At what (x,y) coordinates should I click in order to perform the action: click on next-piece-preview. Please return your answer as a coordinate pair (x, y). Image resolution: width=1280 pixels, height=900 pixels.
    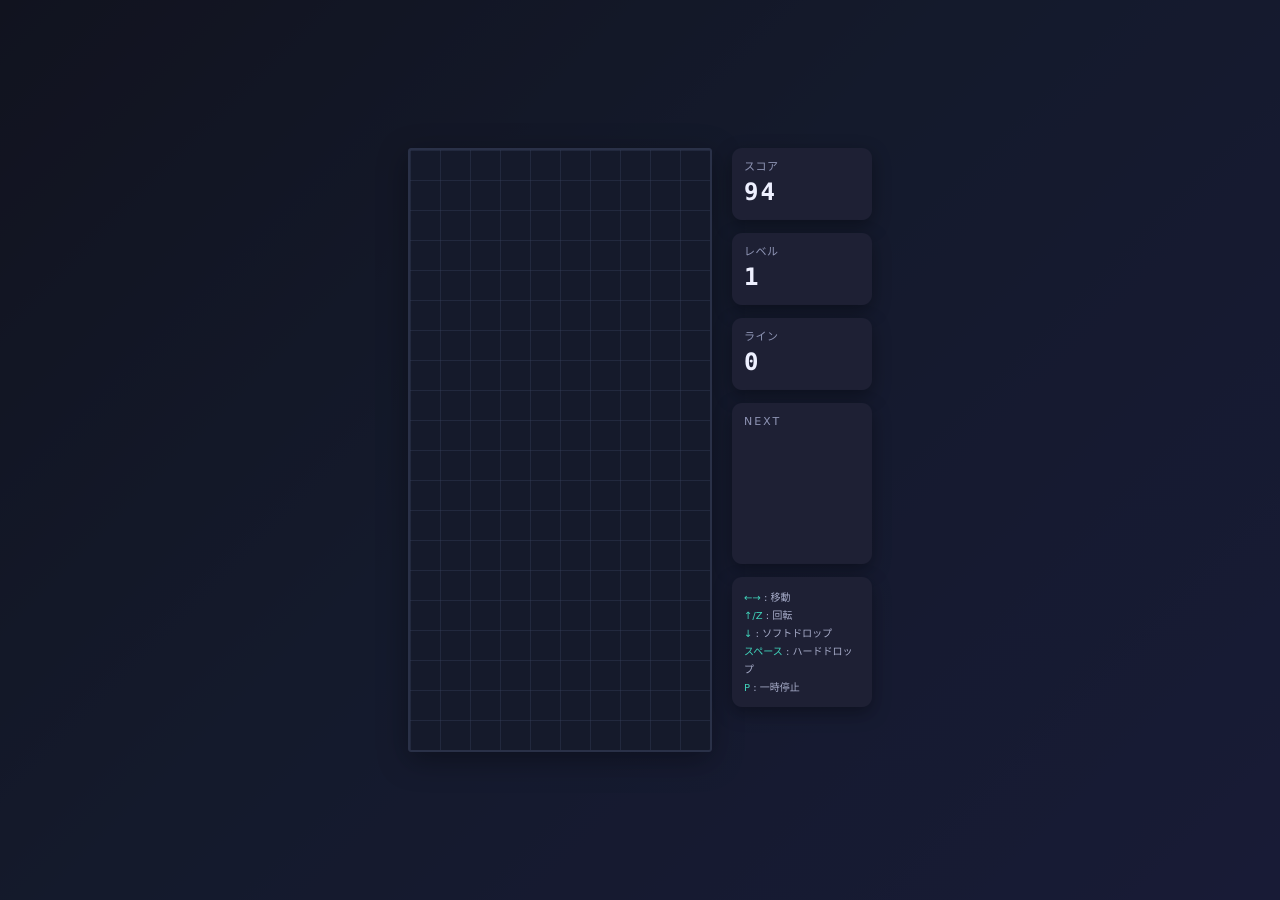
    Looking at the image, I should click on (802, 494).